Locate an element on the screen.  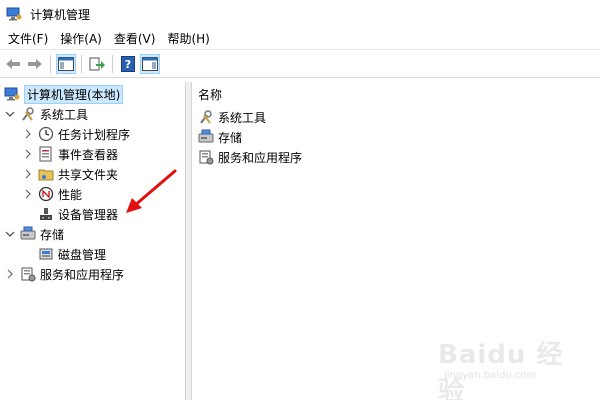
back-arrow-icon is located at coordinates (13, 64).